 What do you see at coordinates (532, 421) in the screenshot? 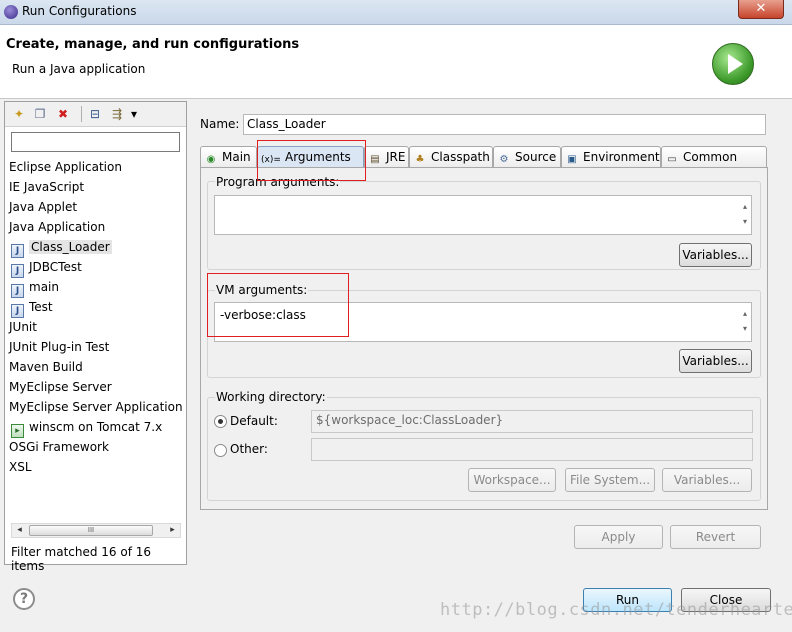
I see `default-directory-field: ${workspace_loc:ClassLoader}` at bounding box center [532, 421].